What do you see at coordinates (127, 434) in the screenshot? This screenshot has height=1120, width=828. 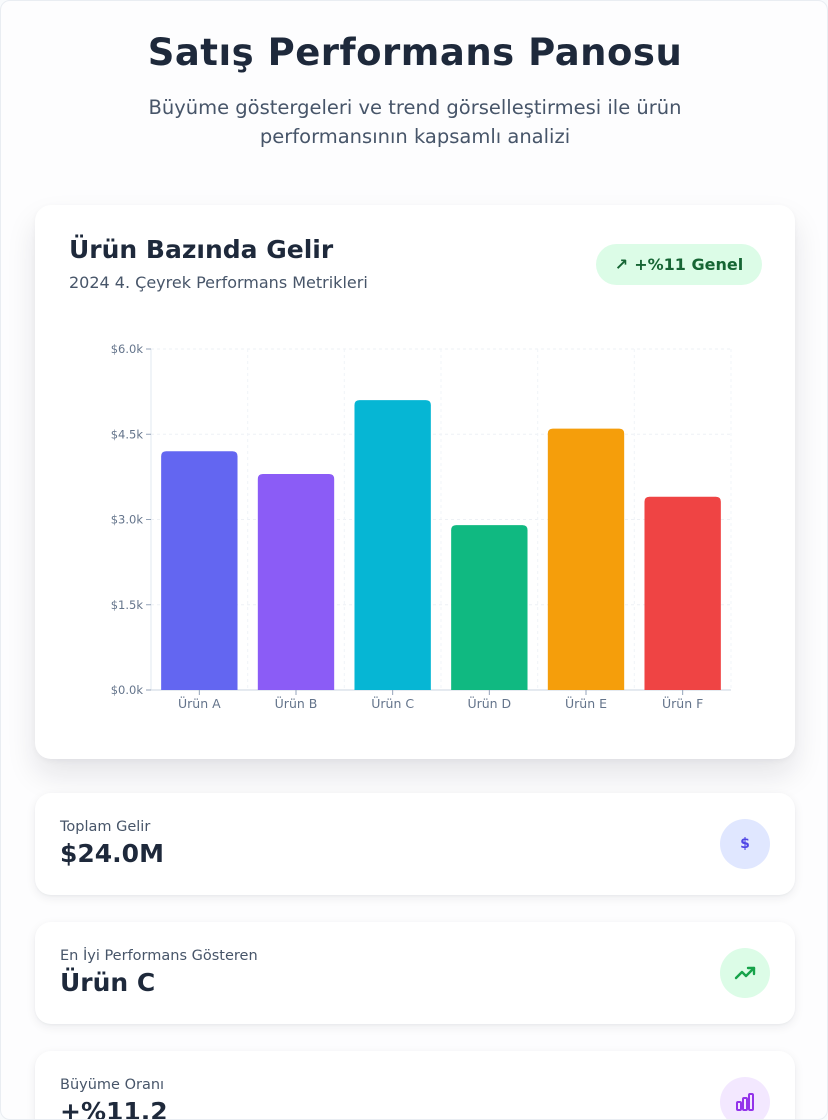 I see `y-tick-label: $4.5k` at bounding box center [127, 434].